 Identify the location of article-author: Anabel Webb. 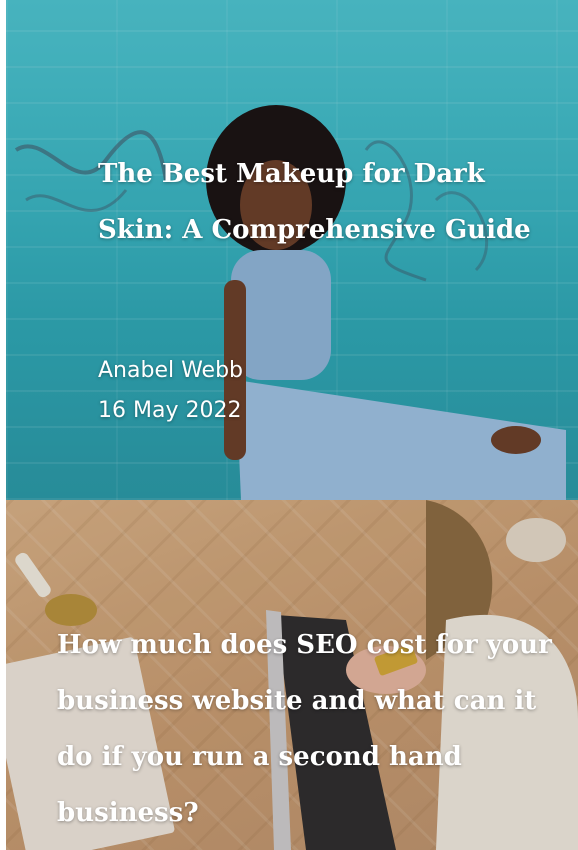
(171, 370).